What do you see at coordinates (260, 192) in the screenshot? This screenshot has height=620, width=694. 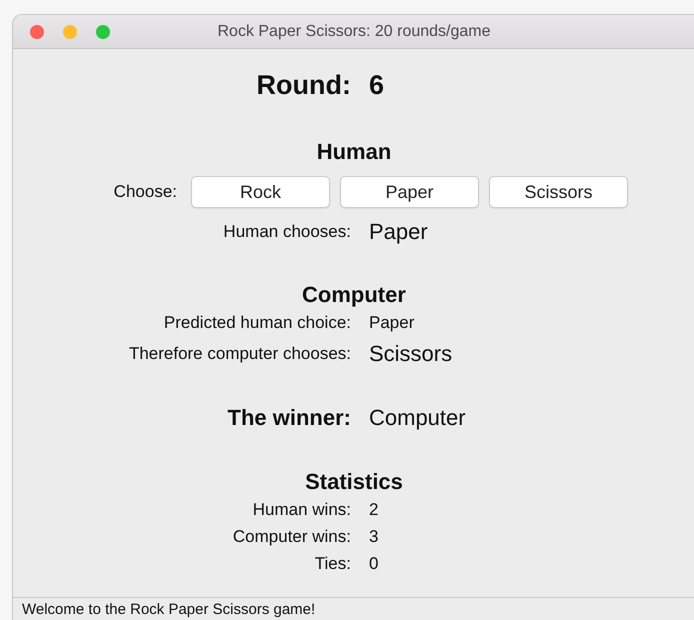 I see `choice-button: Rock` at bounding box center [260, 192].